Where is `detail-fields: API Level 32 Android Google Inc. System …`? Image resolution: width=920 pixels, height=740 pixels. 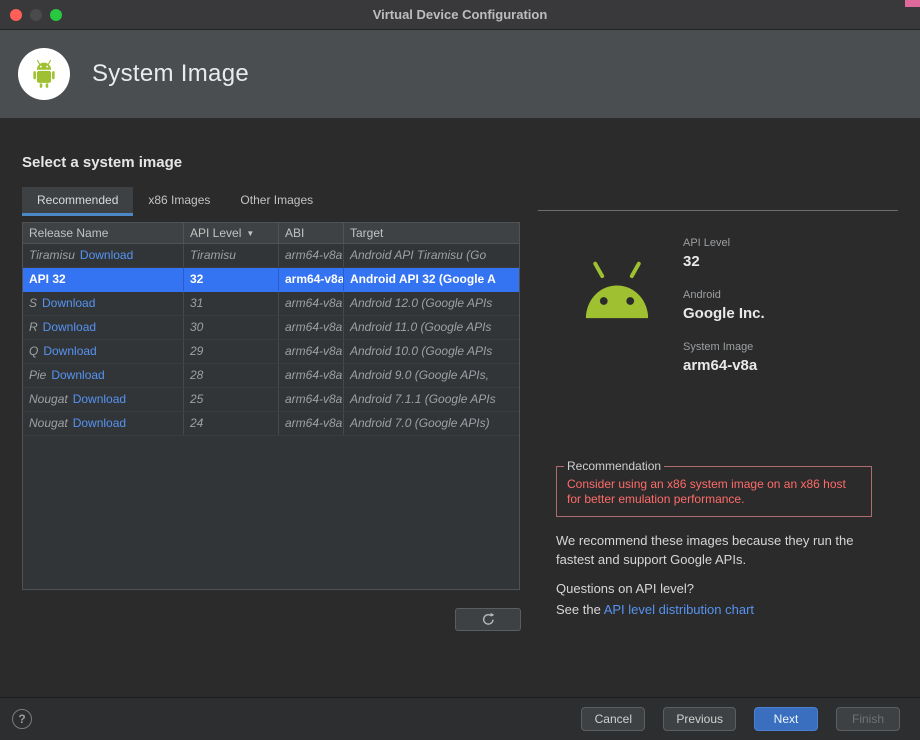
detail-fields: API Level 32 Android Google Inc. System … is located at coordinates (724, 315).